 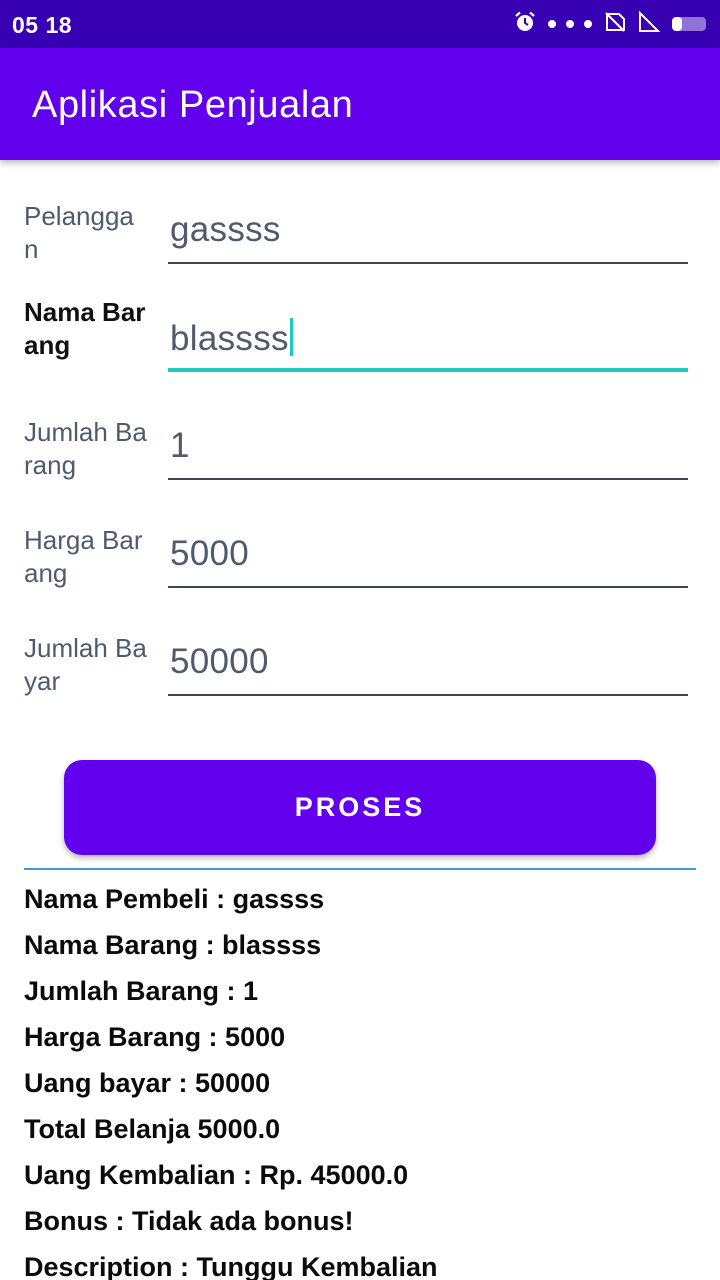 What do you see at coordinates (428, 340) in the screenshot?
I see `nama-barang-input: blassss` at bounding box center [428, 340].